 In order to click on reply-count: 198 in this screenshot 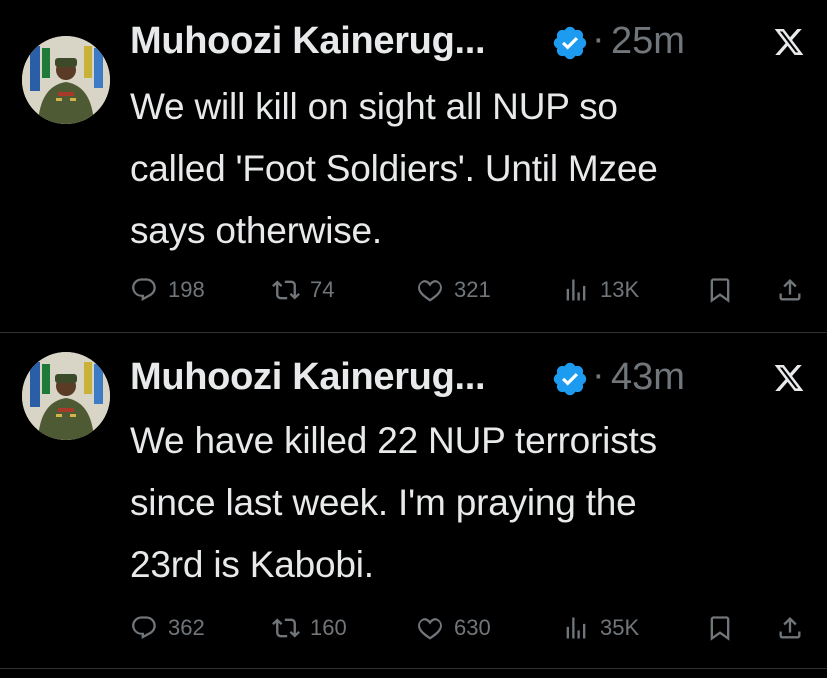, I will do `click(186, 289)`.